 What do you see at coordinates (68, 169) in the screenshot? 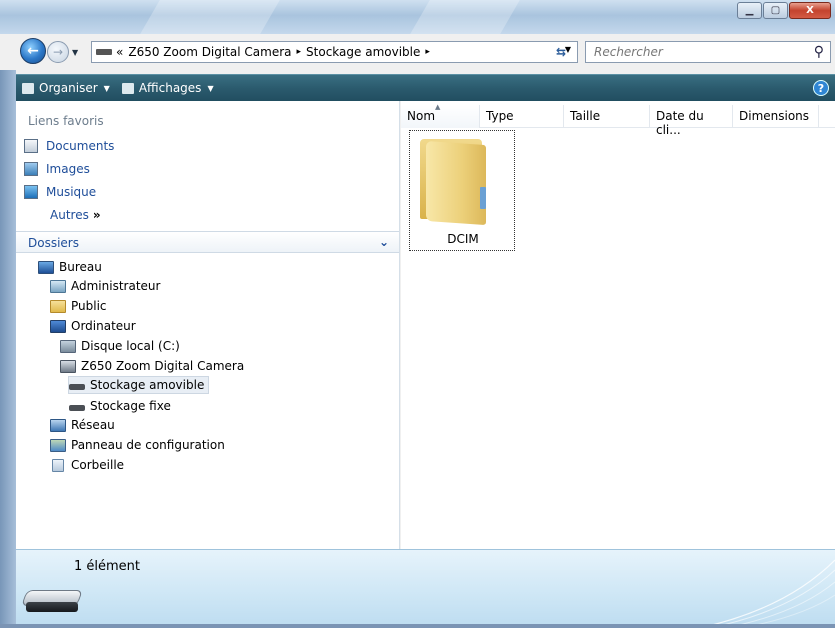
I see `favorite-label: Images` at bounding box center [68, 169].